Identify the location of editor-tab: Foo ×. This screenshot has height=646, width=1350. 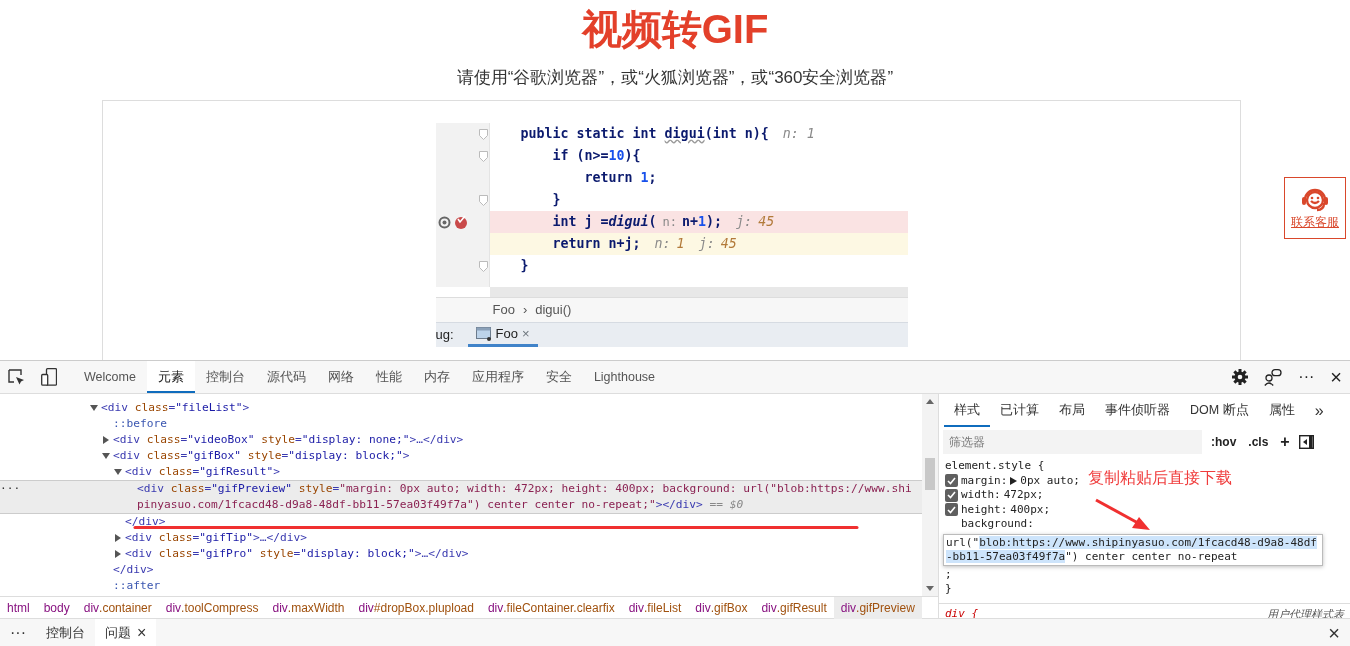
(502, 335).